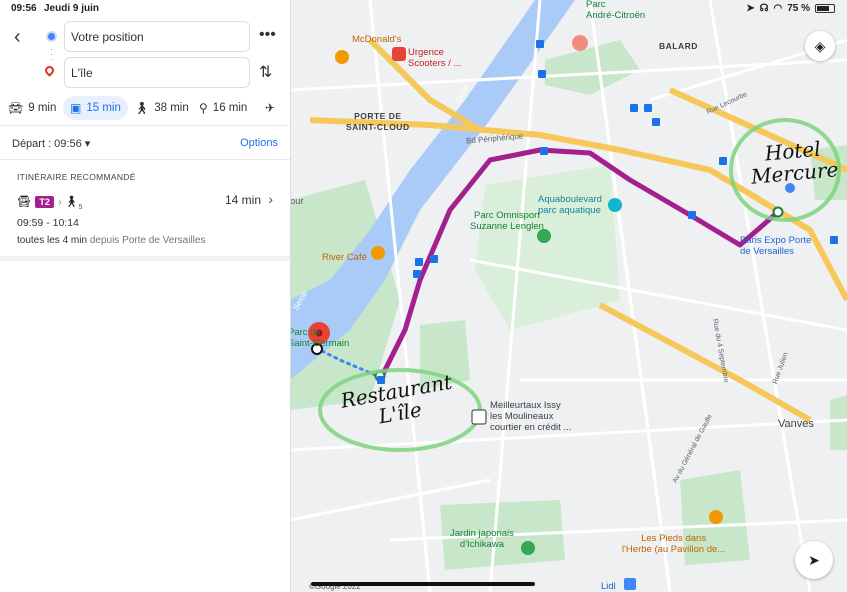 The image size is (847, 592). Describe the element at coordinates (80, 208) in the screenshot. I see `walk-minutes: 5` at that location.